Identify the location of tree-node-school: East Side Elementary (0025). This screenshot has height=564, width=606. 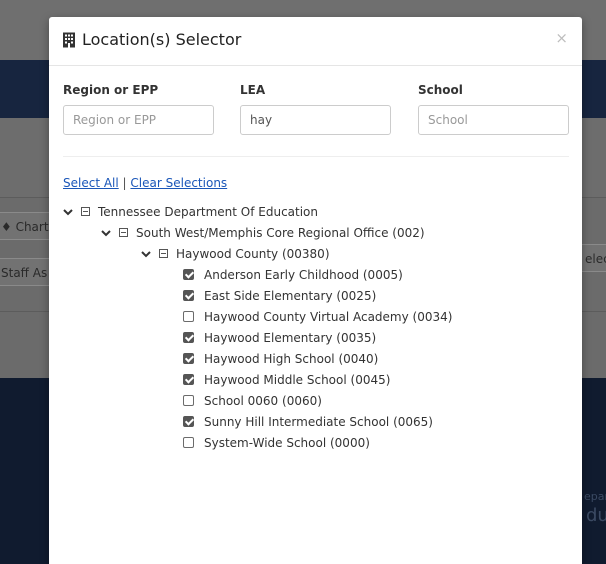
(317, 295).